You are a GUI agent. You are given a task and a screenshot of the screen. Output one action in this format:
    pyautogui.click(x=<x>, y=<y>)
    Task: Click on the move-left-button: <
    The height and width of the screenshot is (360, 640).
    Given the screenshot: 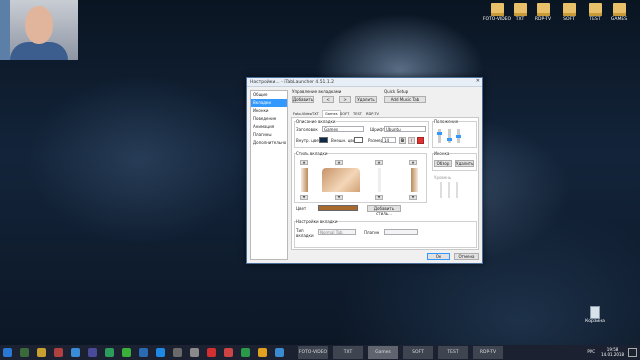 What is the action you would take?
    pyautogui.click(x=328, y=99)
    